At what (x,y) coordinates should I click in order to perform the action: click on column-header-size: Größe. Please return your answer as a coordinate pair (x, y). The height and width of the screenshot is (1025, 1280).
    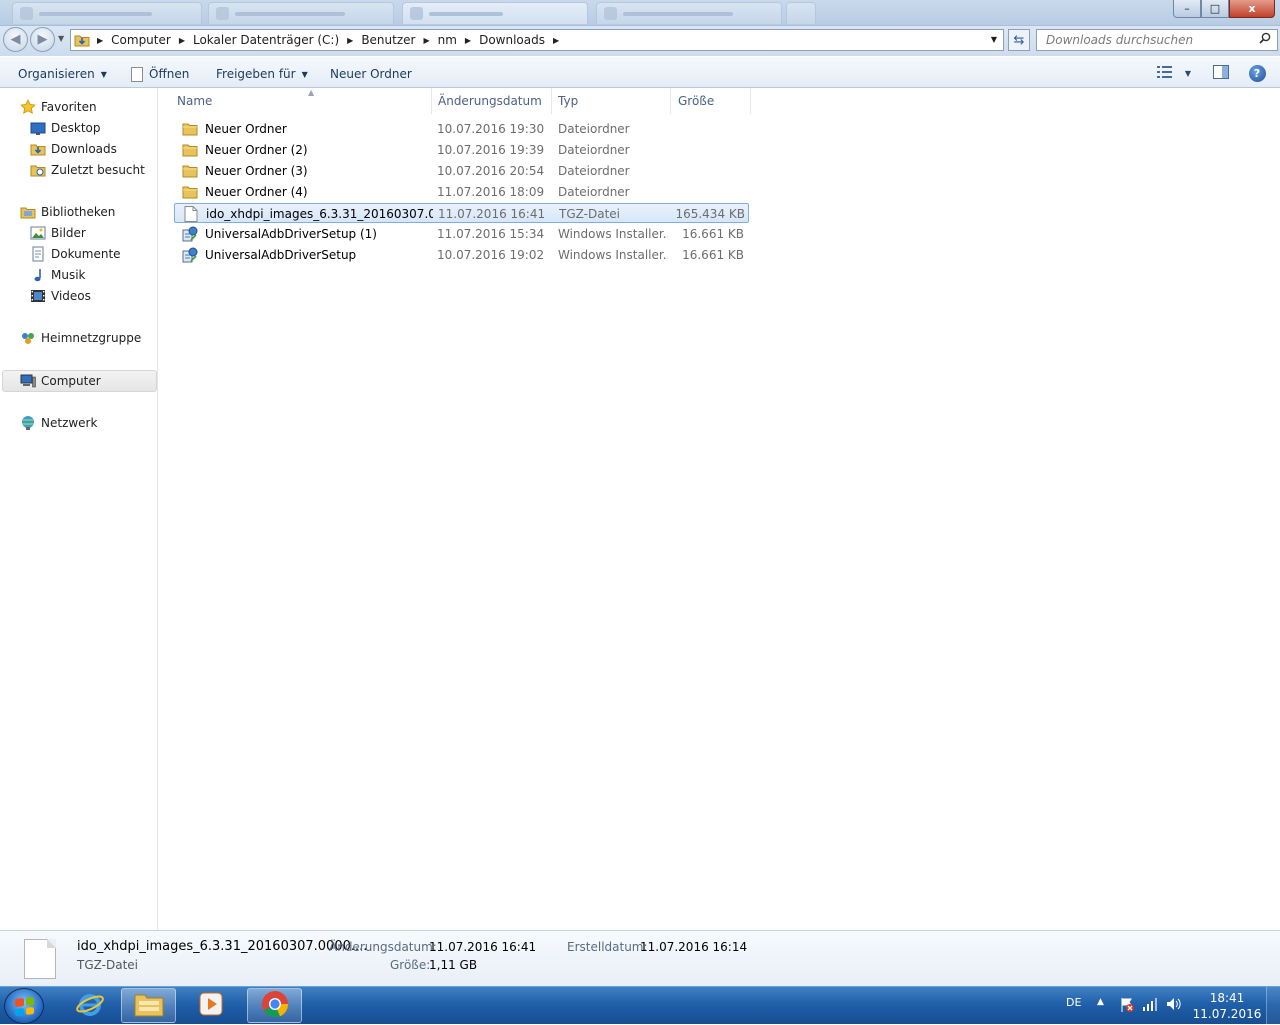
    Looking at the image, I should click on (711, 101).